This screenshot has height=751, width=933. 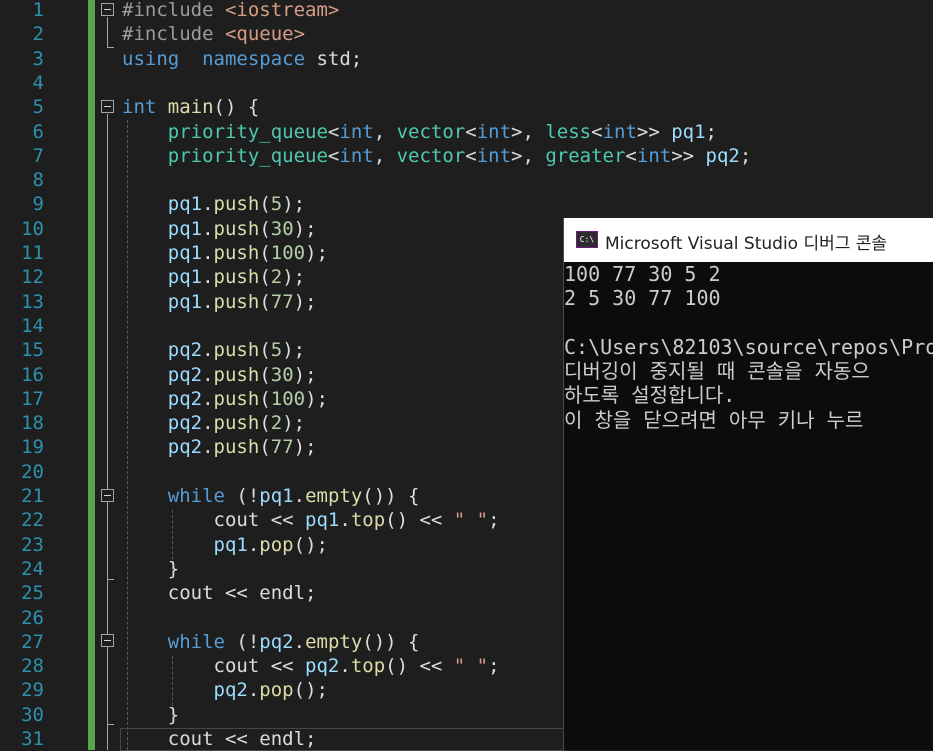 I want to click on code-token: top, so click(x=368, y=666).